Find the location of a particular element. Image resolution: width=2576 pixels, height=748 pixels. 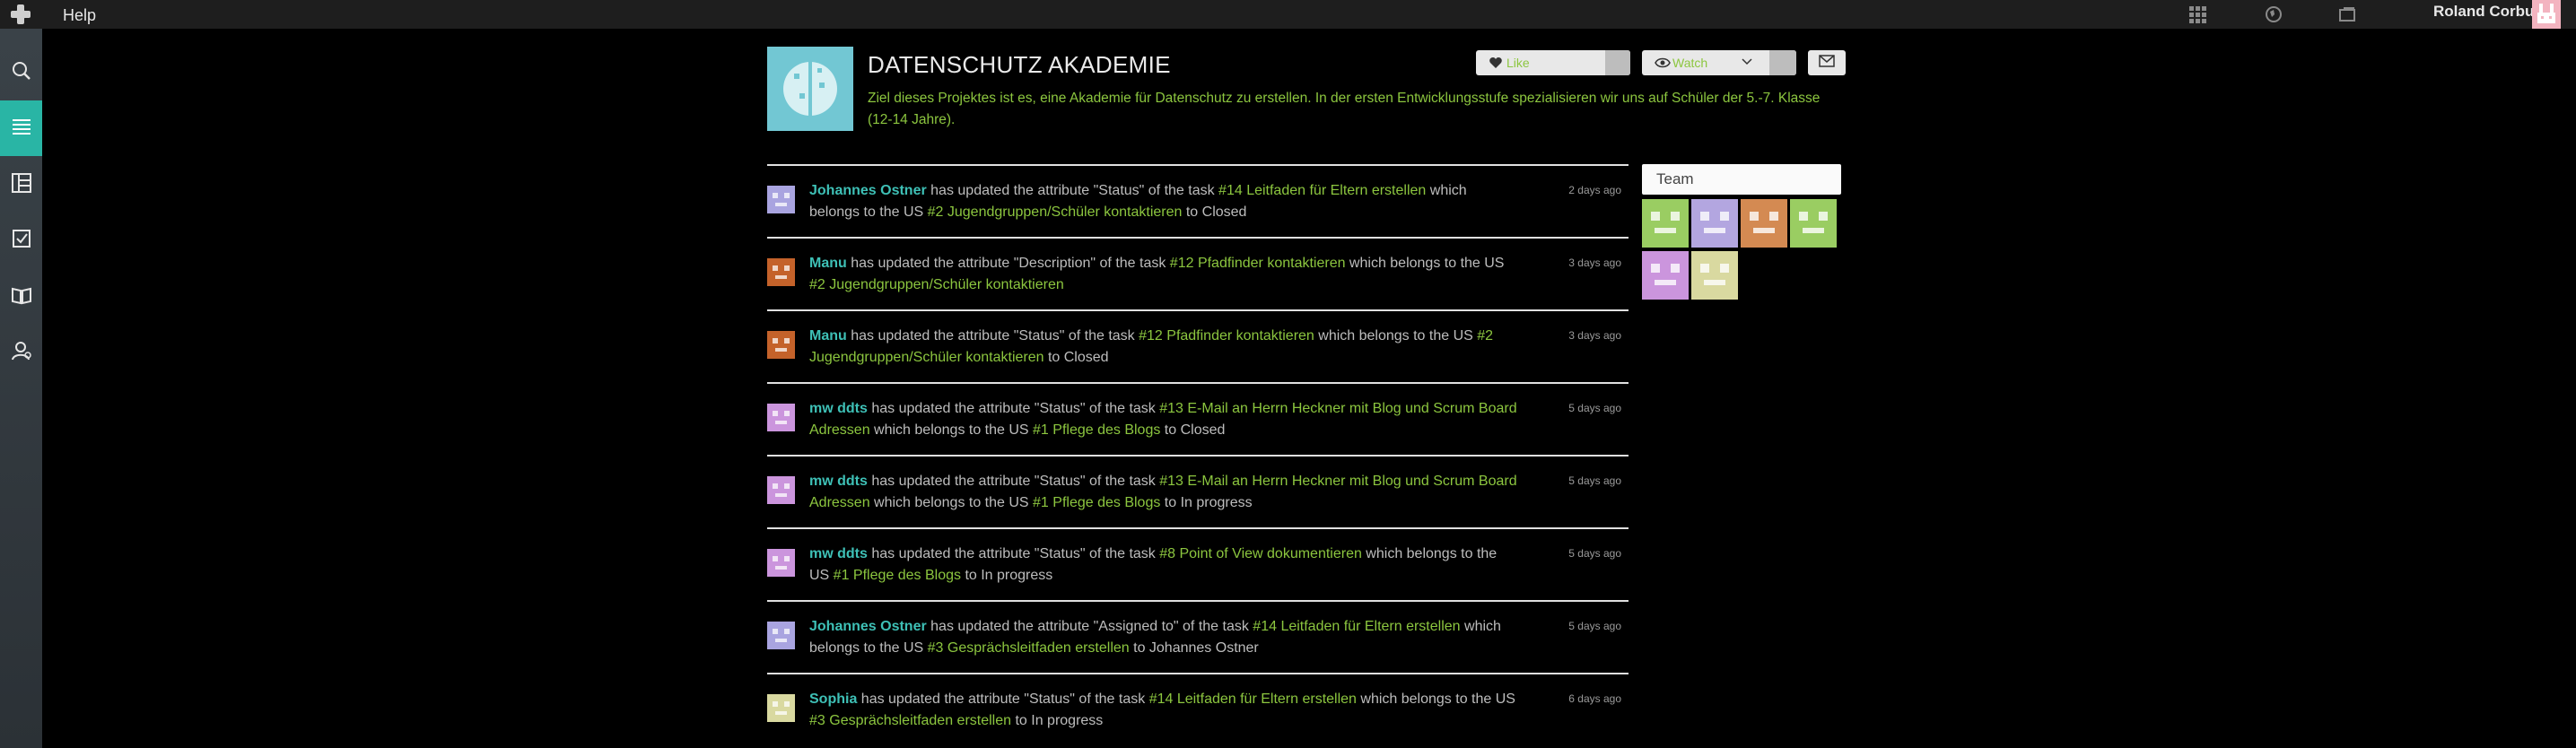

globe-icon is located at coordinates (2273, 14).